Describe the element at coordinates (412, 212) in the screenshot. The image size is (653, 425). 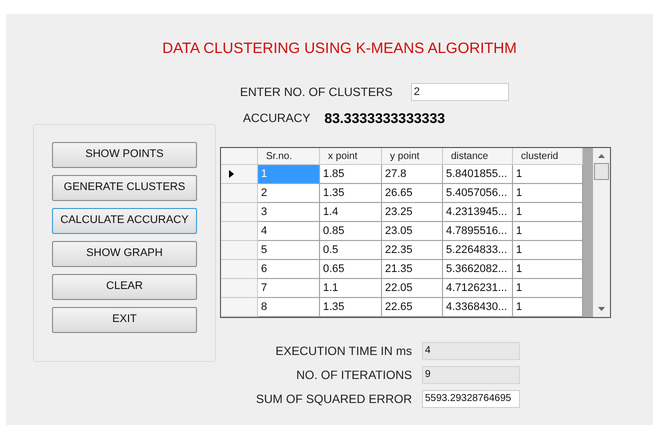
I see `table-cell: 23.25` at that location.